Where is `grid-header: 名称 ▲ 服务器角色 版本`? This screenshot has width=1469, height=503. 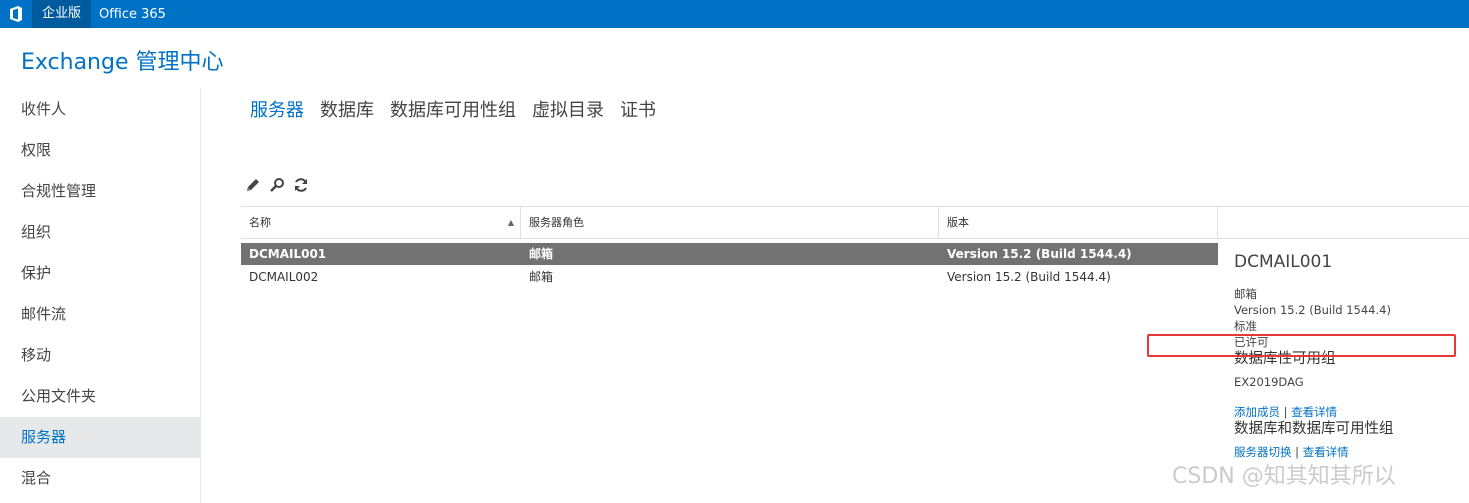 grid-header: 名称 ▲ 服务器角色 版本 is located at coordinates (855, 222).